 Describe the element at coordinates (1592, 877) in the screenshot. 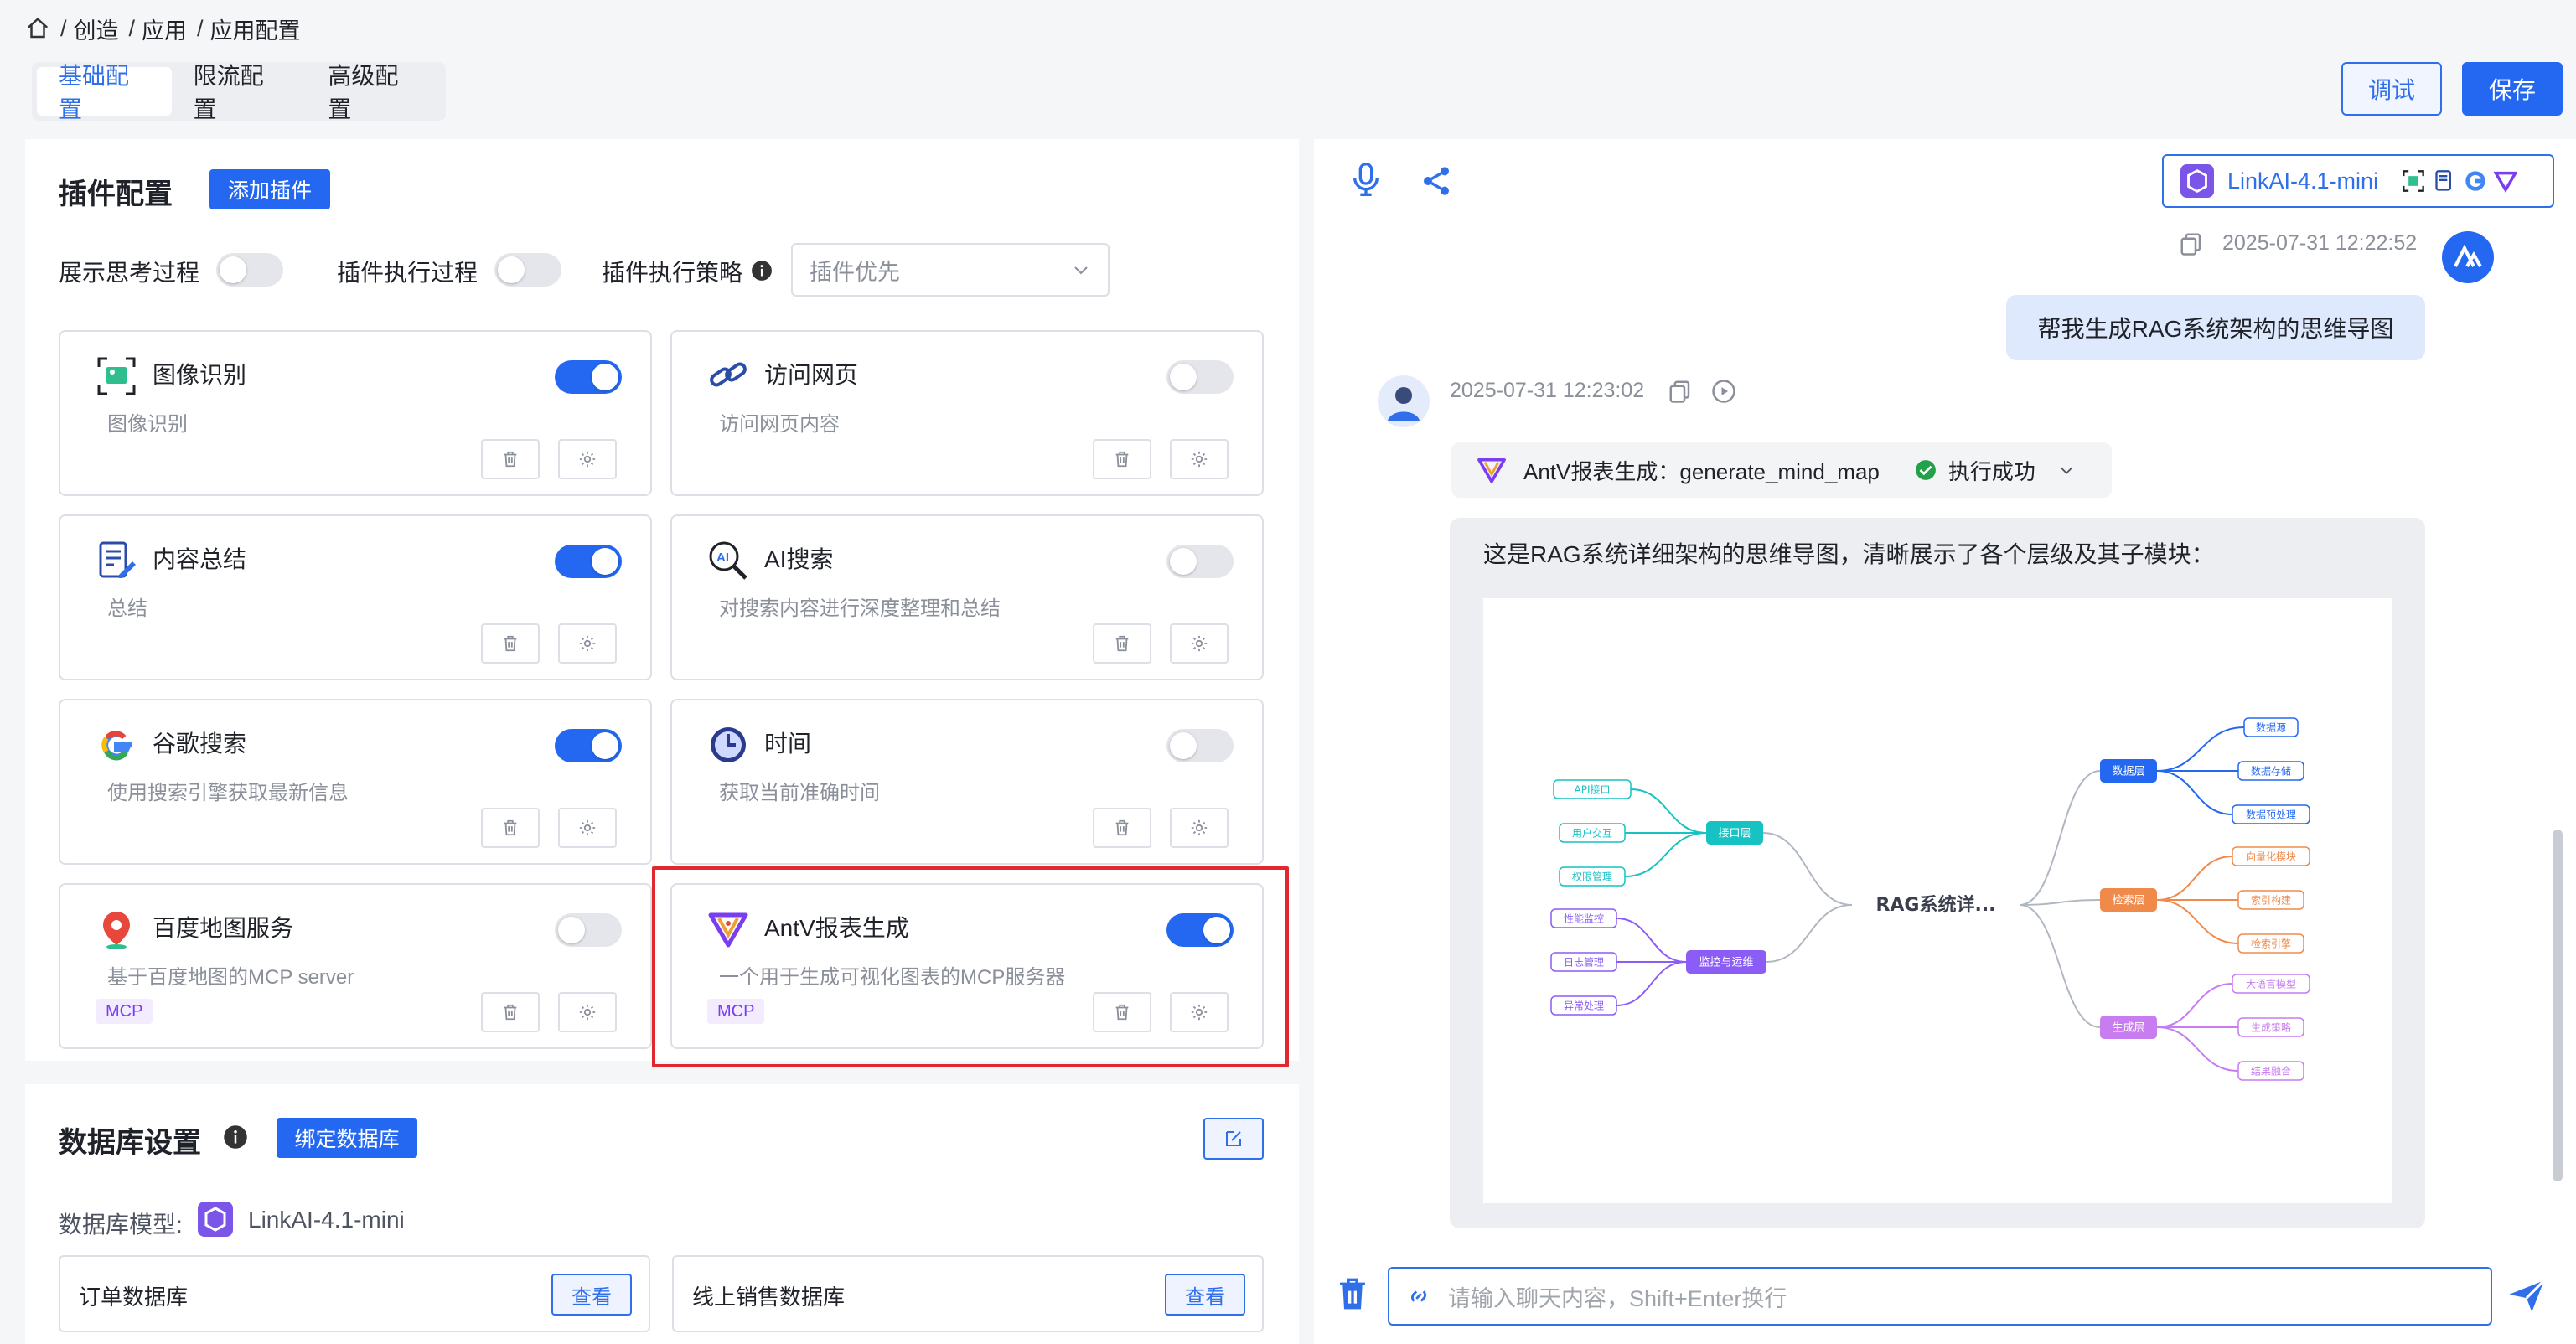

I see `mind-map-leaf-label: 权限管理` at that location.